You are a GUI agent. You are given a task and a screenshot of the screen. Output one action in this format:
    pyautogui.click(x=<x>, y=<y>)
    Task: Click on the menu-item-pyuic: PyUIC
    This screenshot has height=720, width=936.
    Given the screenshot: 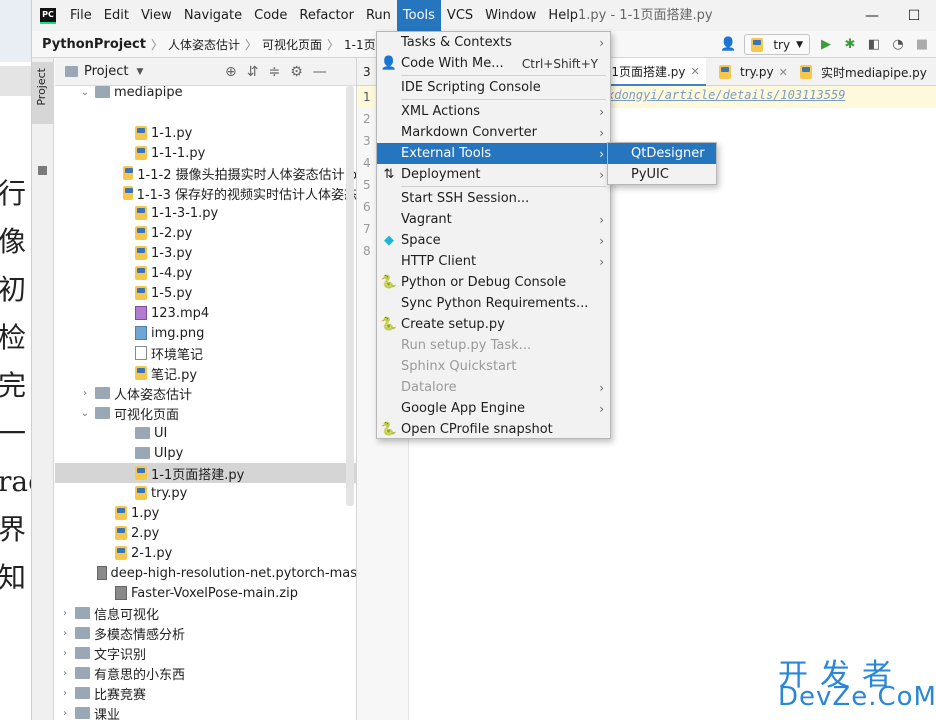 What is the action you would take?
    pyautogui.click(x=662, y=174)
    